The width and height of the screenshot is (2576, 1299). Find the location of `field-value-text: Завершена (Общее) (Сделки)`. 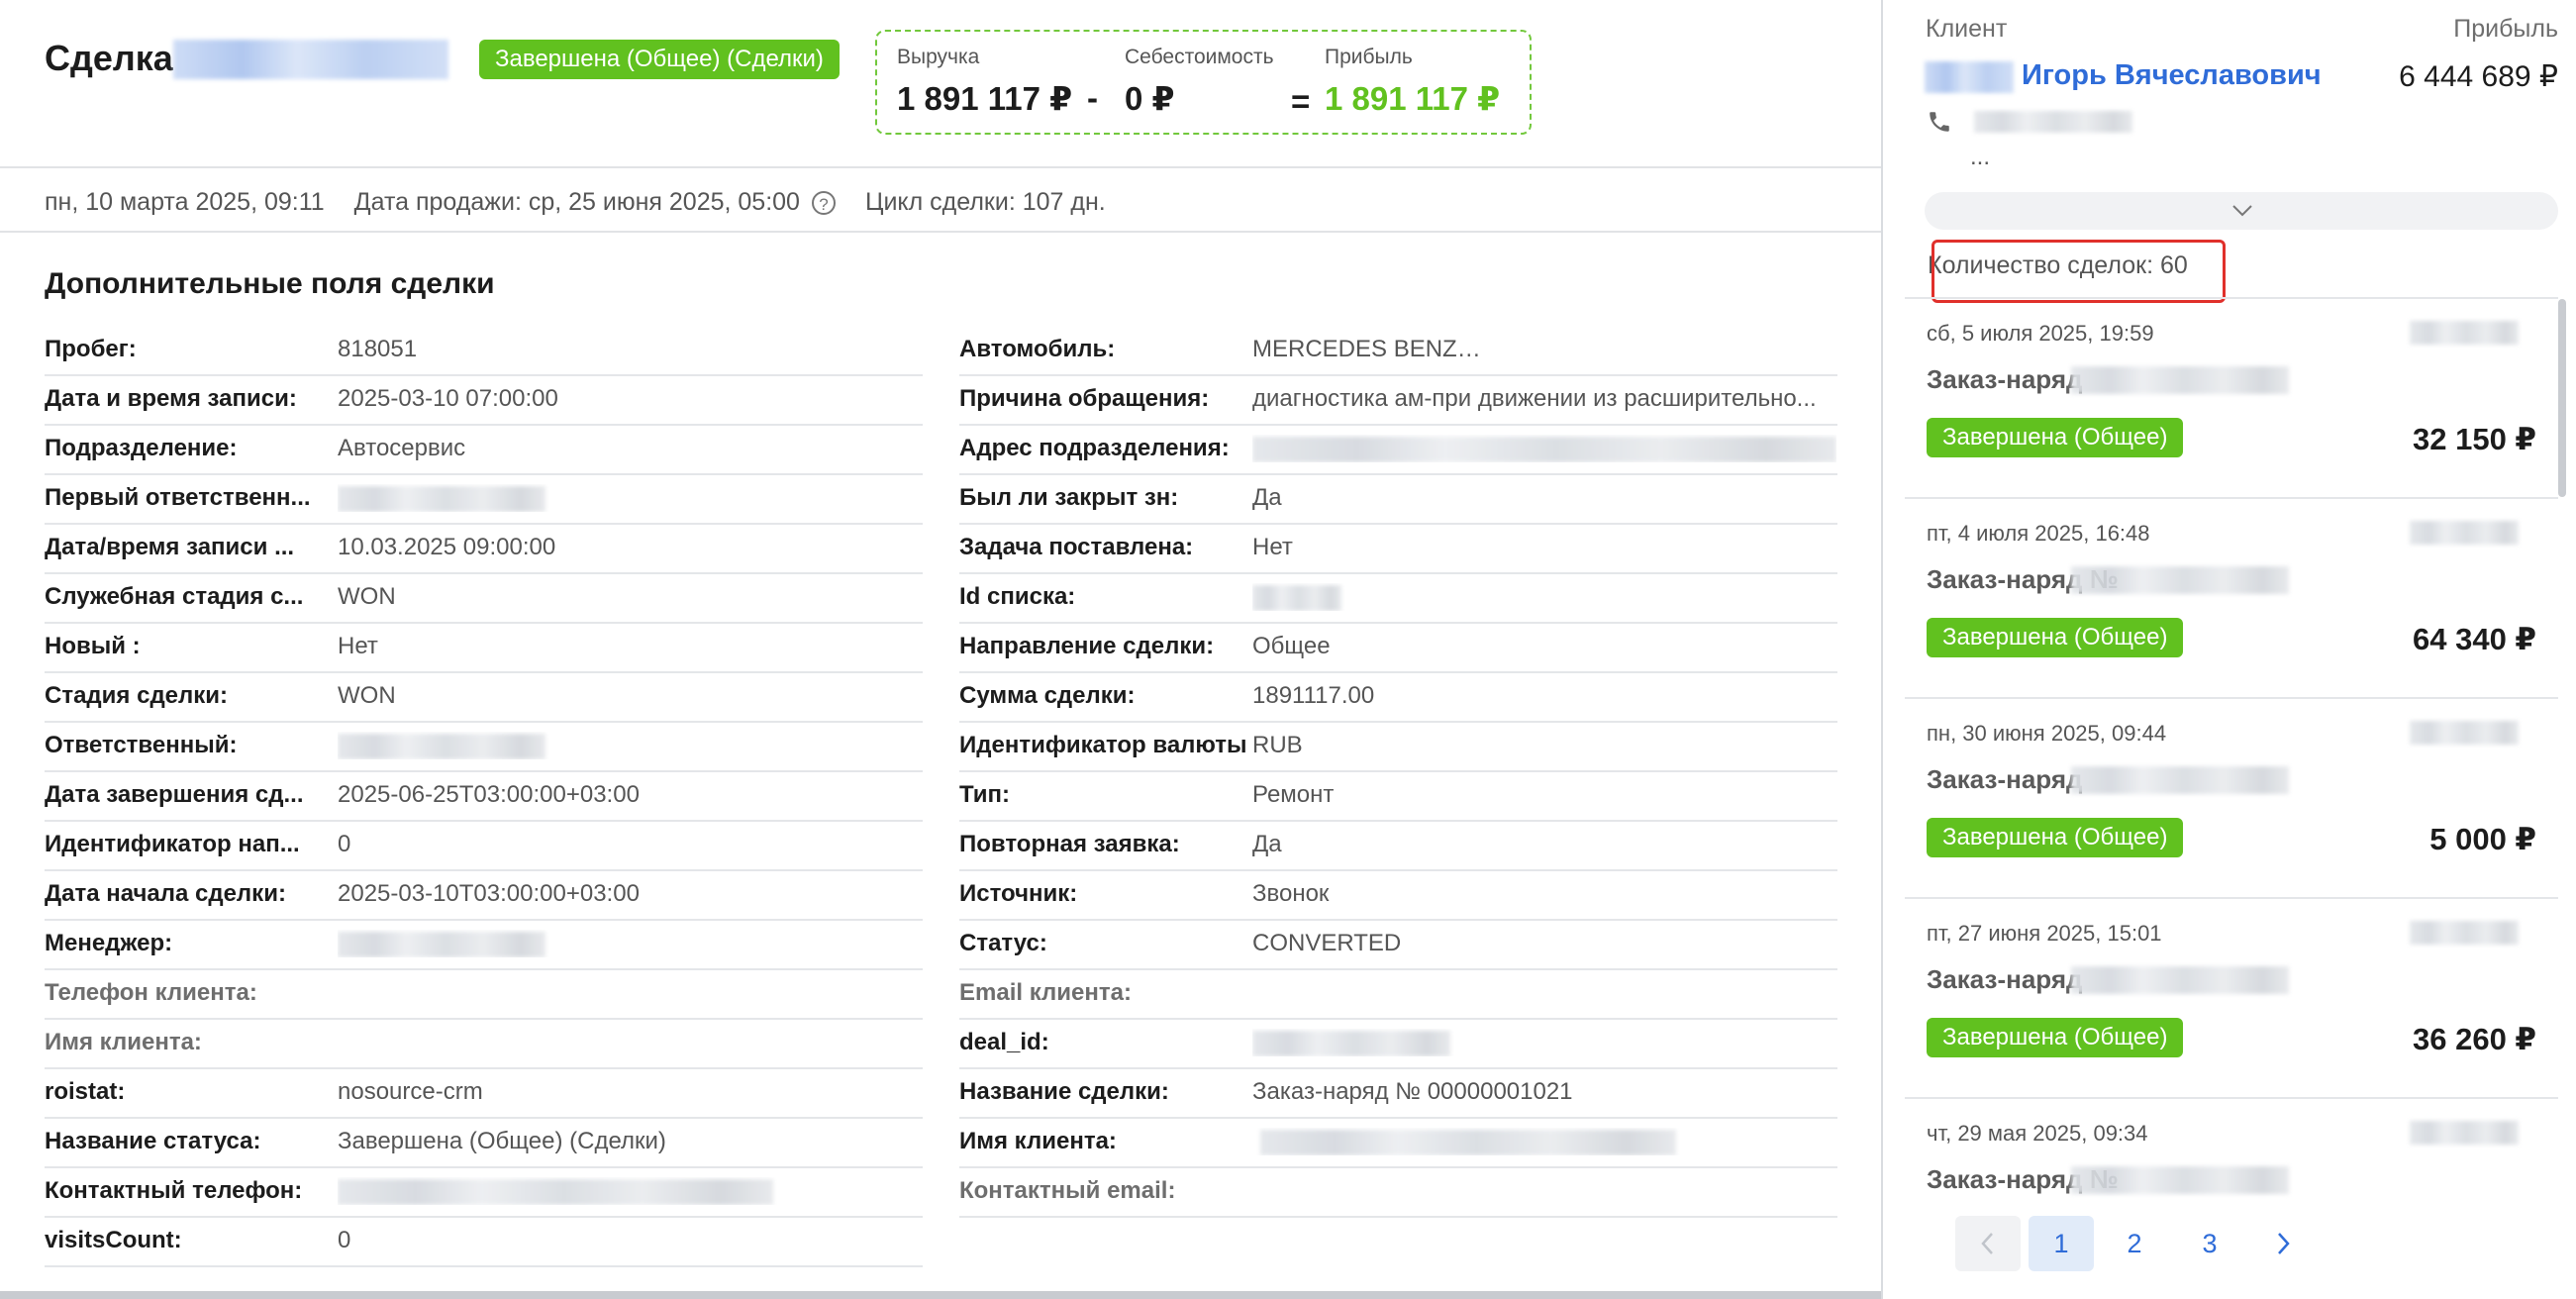

field-value-text: Завершена (Общее) (Сделки) is located at coordinates (502, 1141).